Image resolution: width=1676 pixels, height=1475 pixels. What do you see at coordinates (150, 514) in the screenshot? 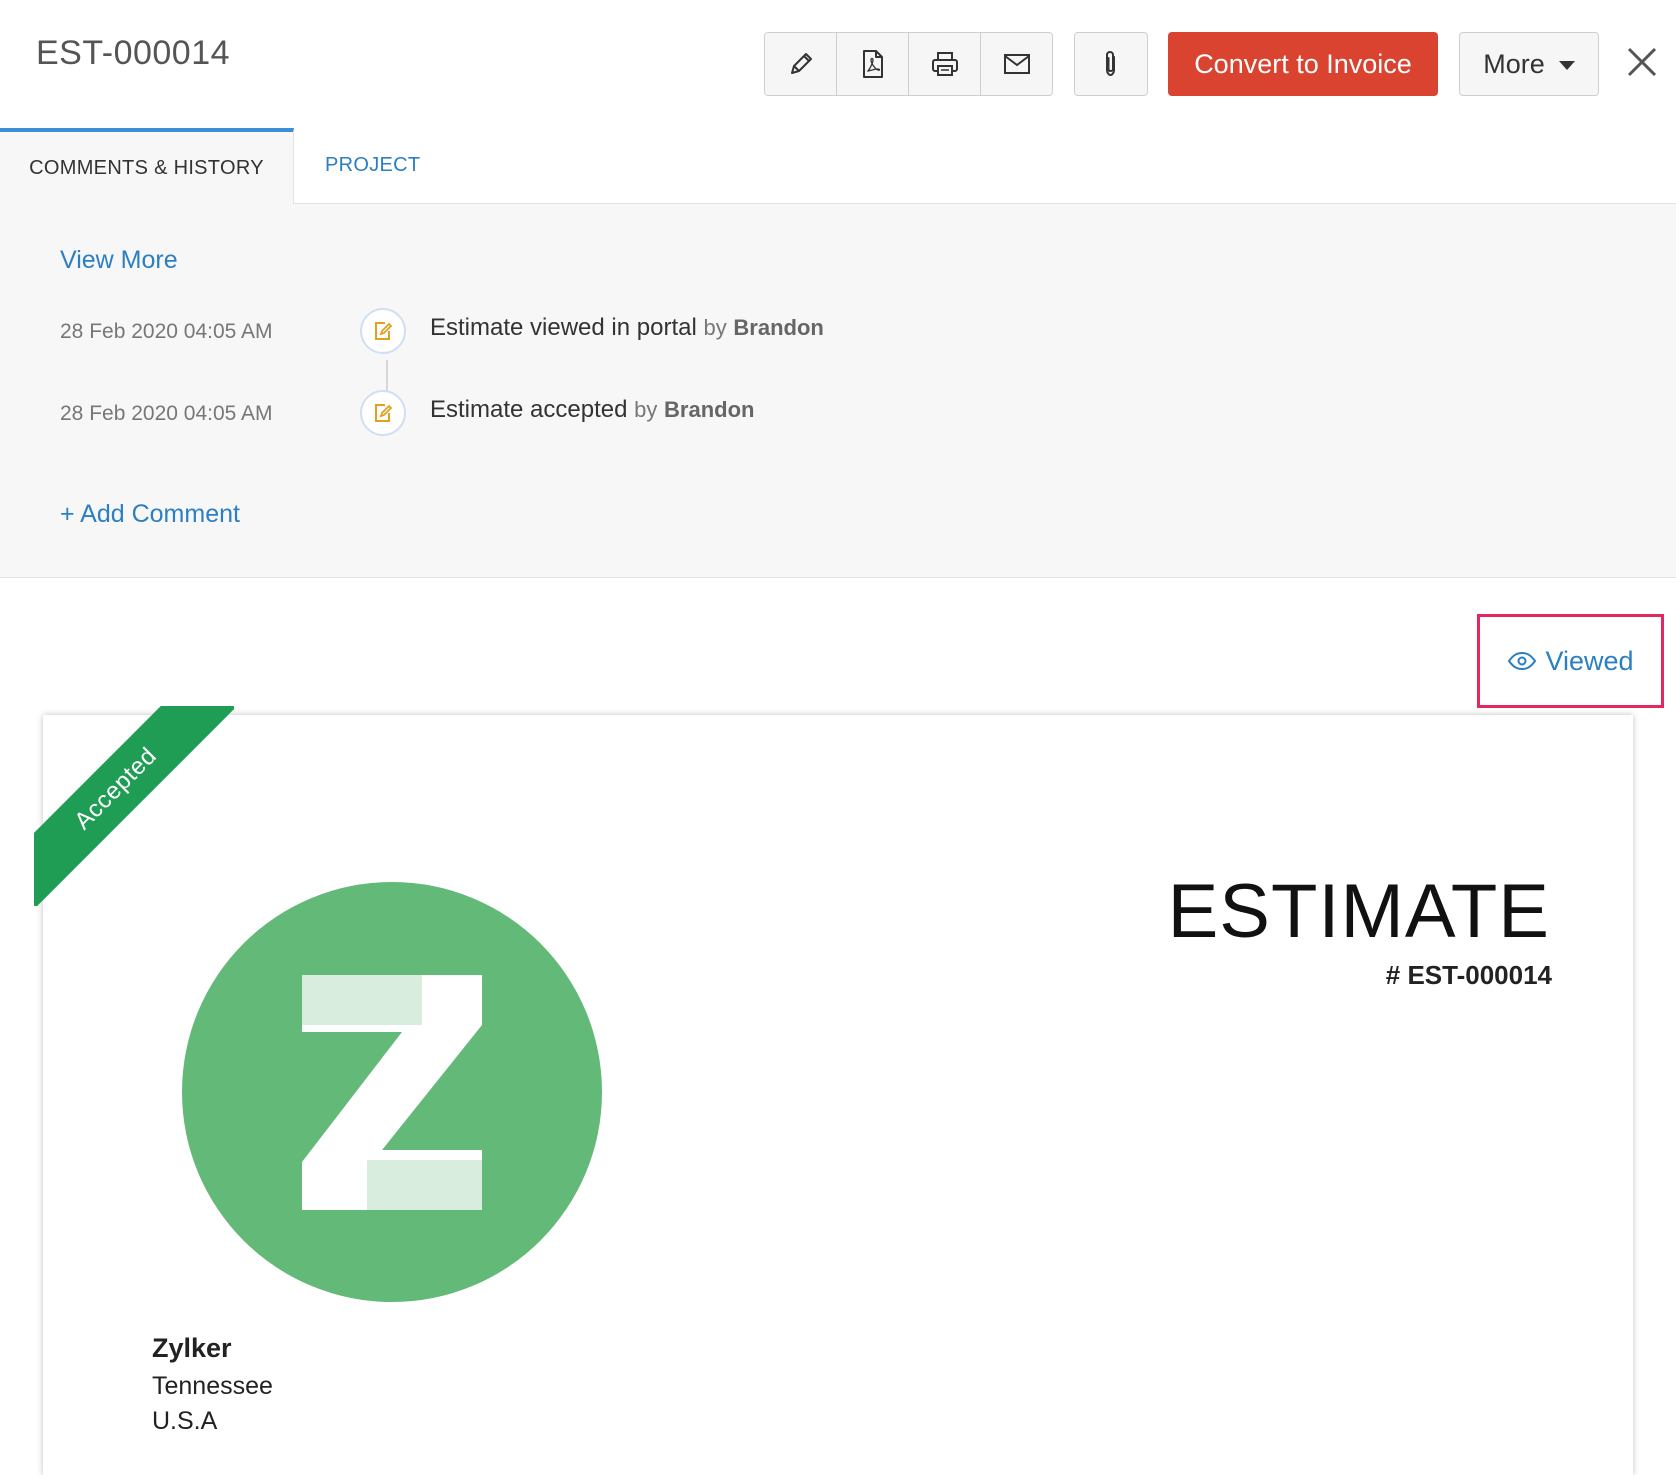
I see `add-comment-link: + Add Comment` at bounding box center [150, 514].